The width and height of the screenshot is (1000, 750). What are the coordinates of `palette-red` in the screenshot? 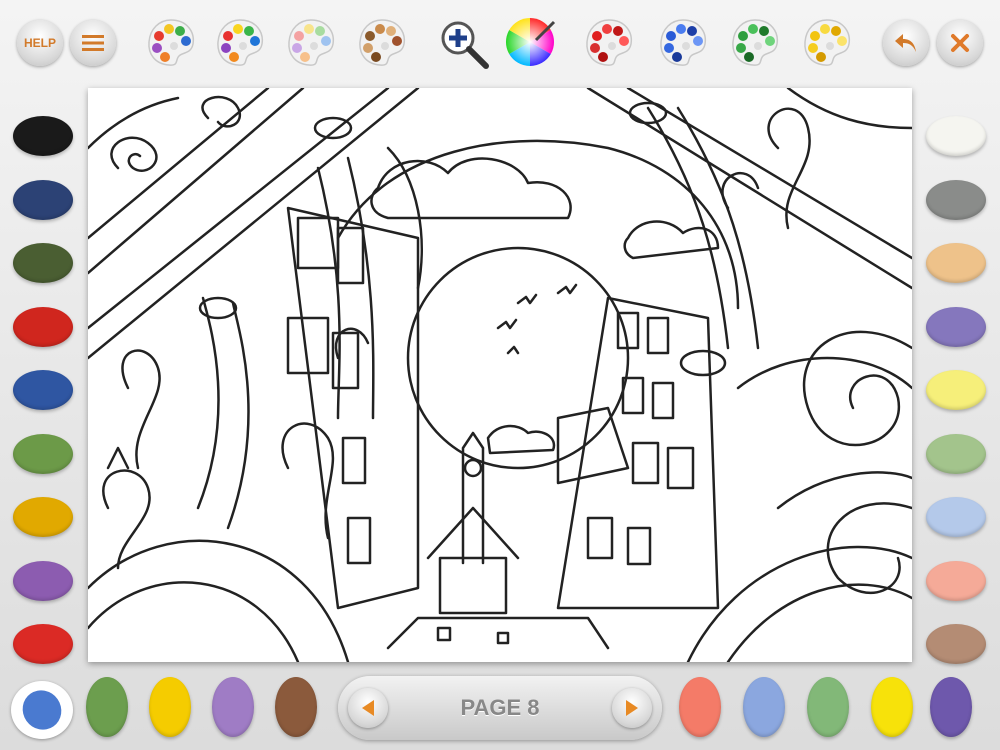 It's located at (609, 42).